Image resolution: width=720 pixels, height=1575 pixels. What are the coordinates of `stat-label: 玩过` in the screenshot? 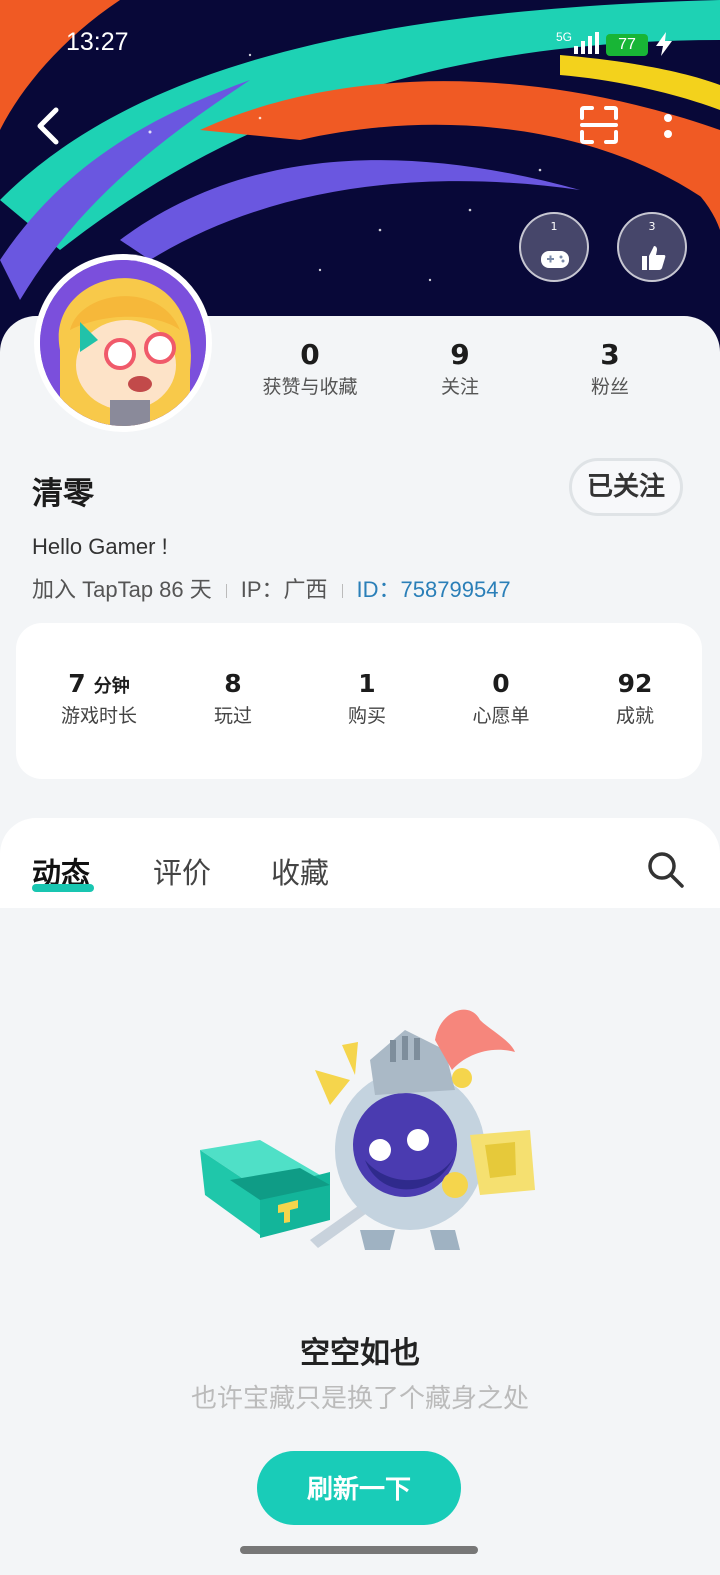 It's located at (232, 716).